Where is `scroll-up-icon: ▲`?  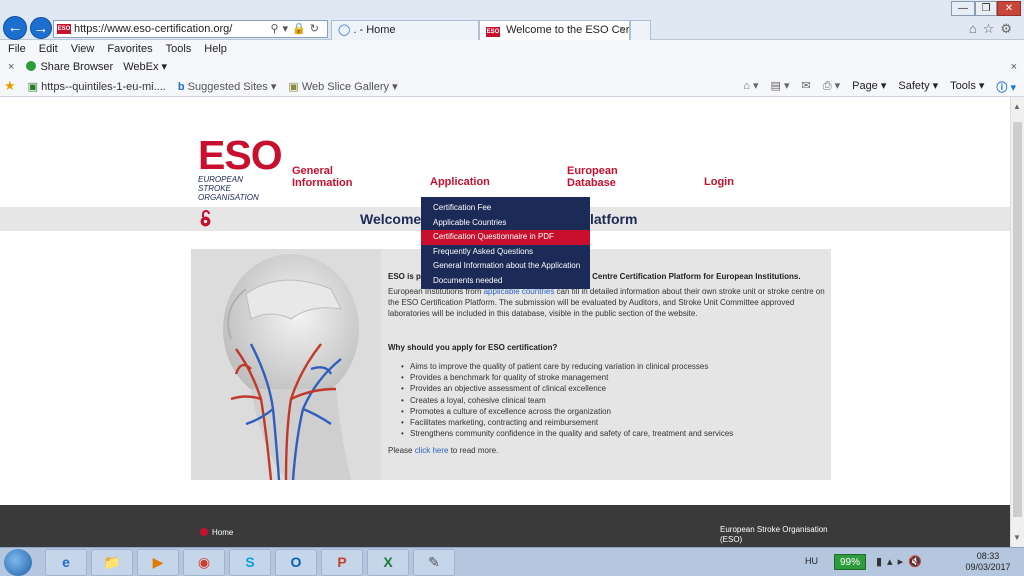
scroll-up-icon: ▲ is located at coordinates (1017, 106).